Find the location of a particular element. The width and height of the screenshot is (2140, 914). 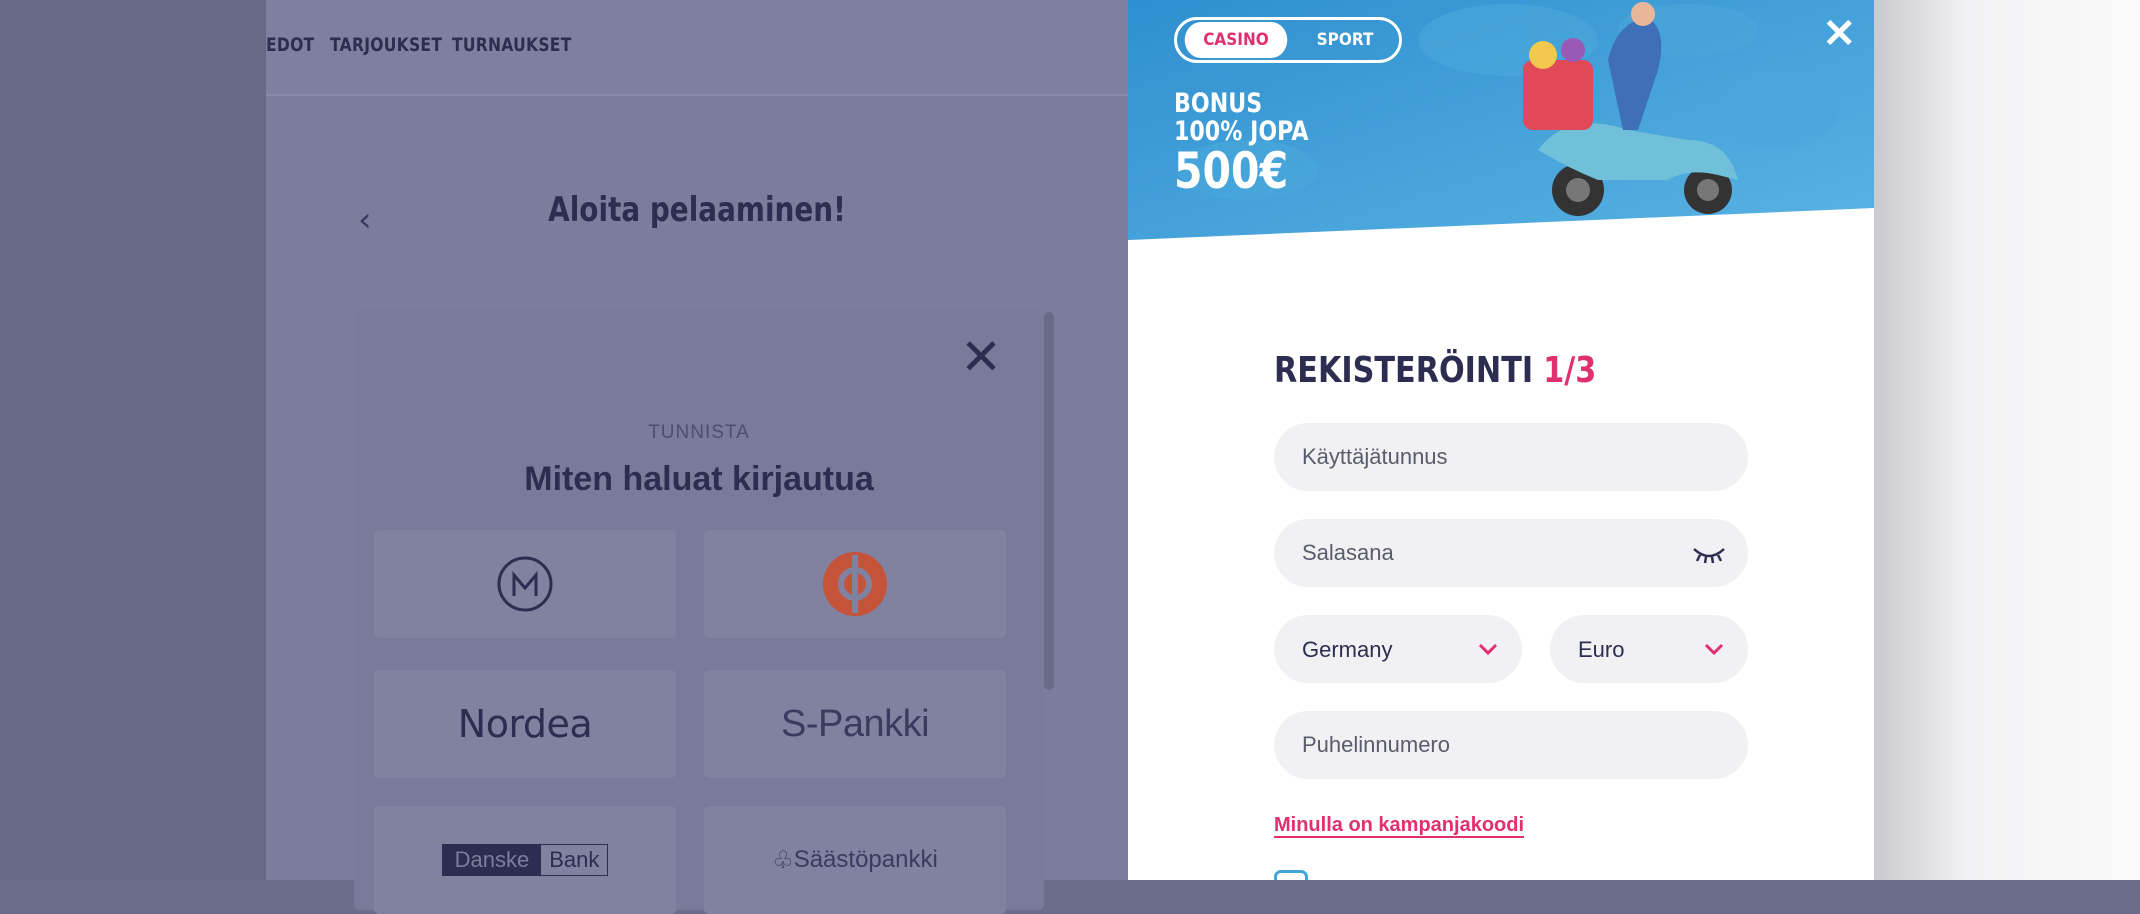

saastopankki-logo: Säästöpankki is located at coordinates (865, 859).